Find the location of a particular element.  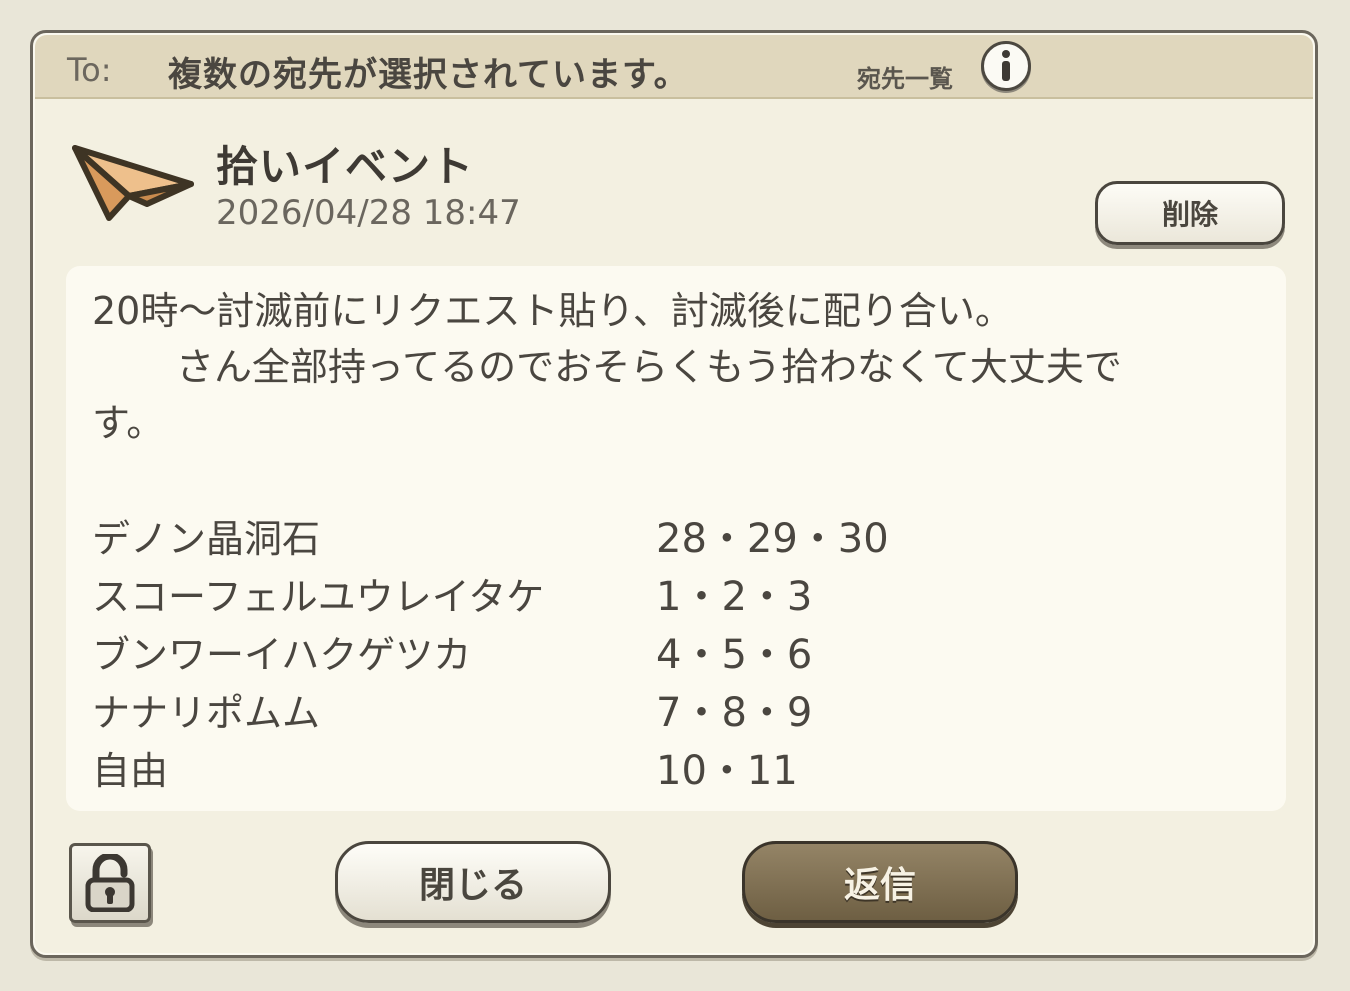

item-name: ナナリポムム is located at coordinates (206, 712).